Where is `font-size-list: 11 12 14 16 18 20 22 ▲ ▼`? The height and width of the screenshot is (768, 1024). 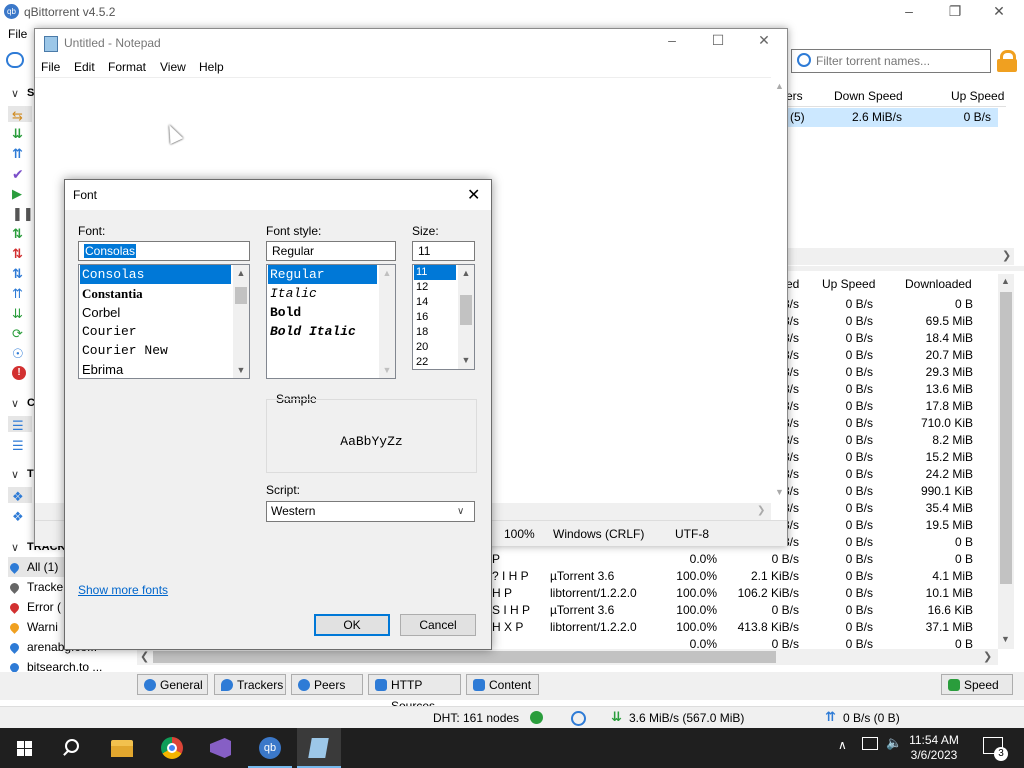
font-size-list: 11 12 14 16 18 20 22 ▲ ▼ is located at coordinates (443, 317).